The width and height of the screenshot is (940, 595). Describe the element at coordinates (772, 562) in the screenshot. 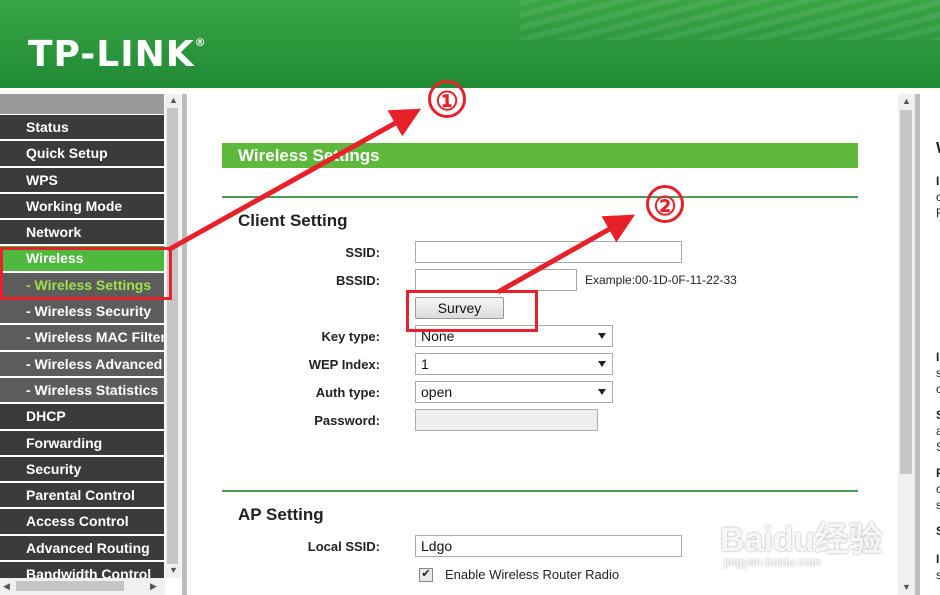

I see `baidu-watermark-url: jingyan.baidu.com` at that location.